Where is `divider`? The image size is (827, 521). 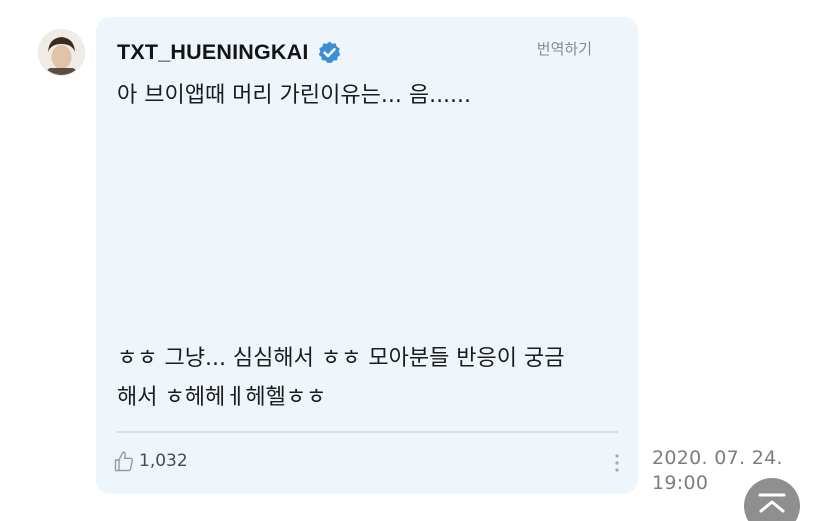
divider is located at coordinates (367, 432).